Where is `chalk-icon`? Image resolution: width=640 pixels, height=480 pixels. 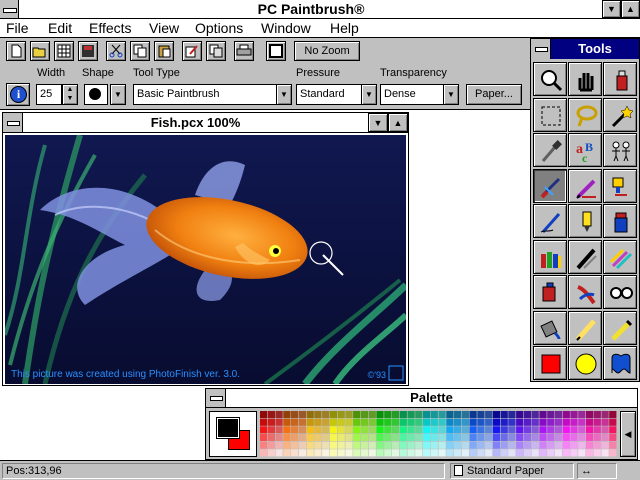 chalk-icon is located at coordinates (586, 329).